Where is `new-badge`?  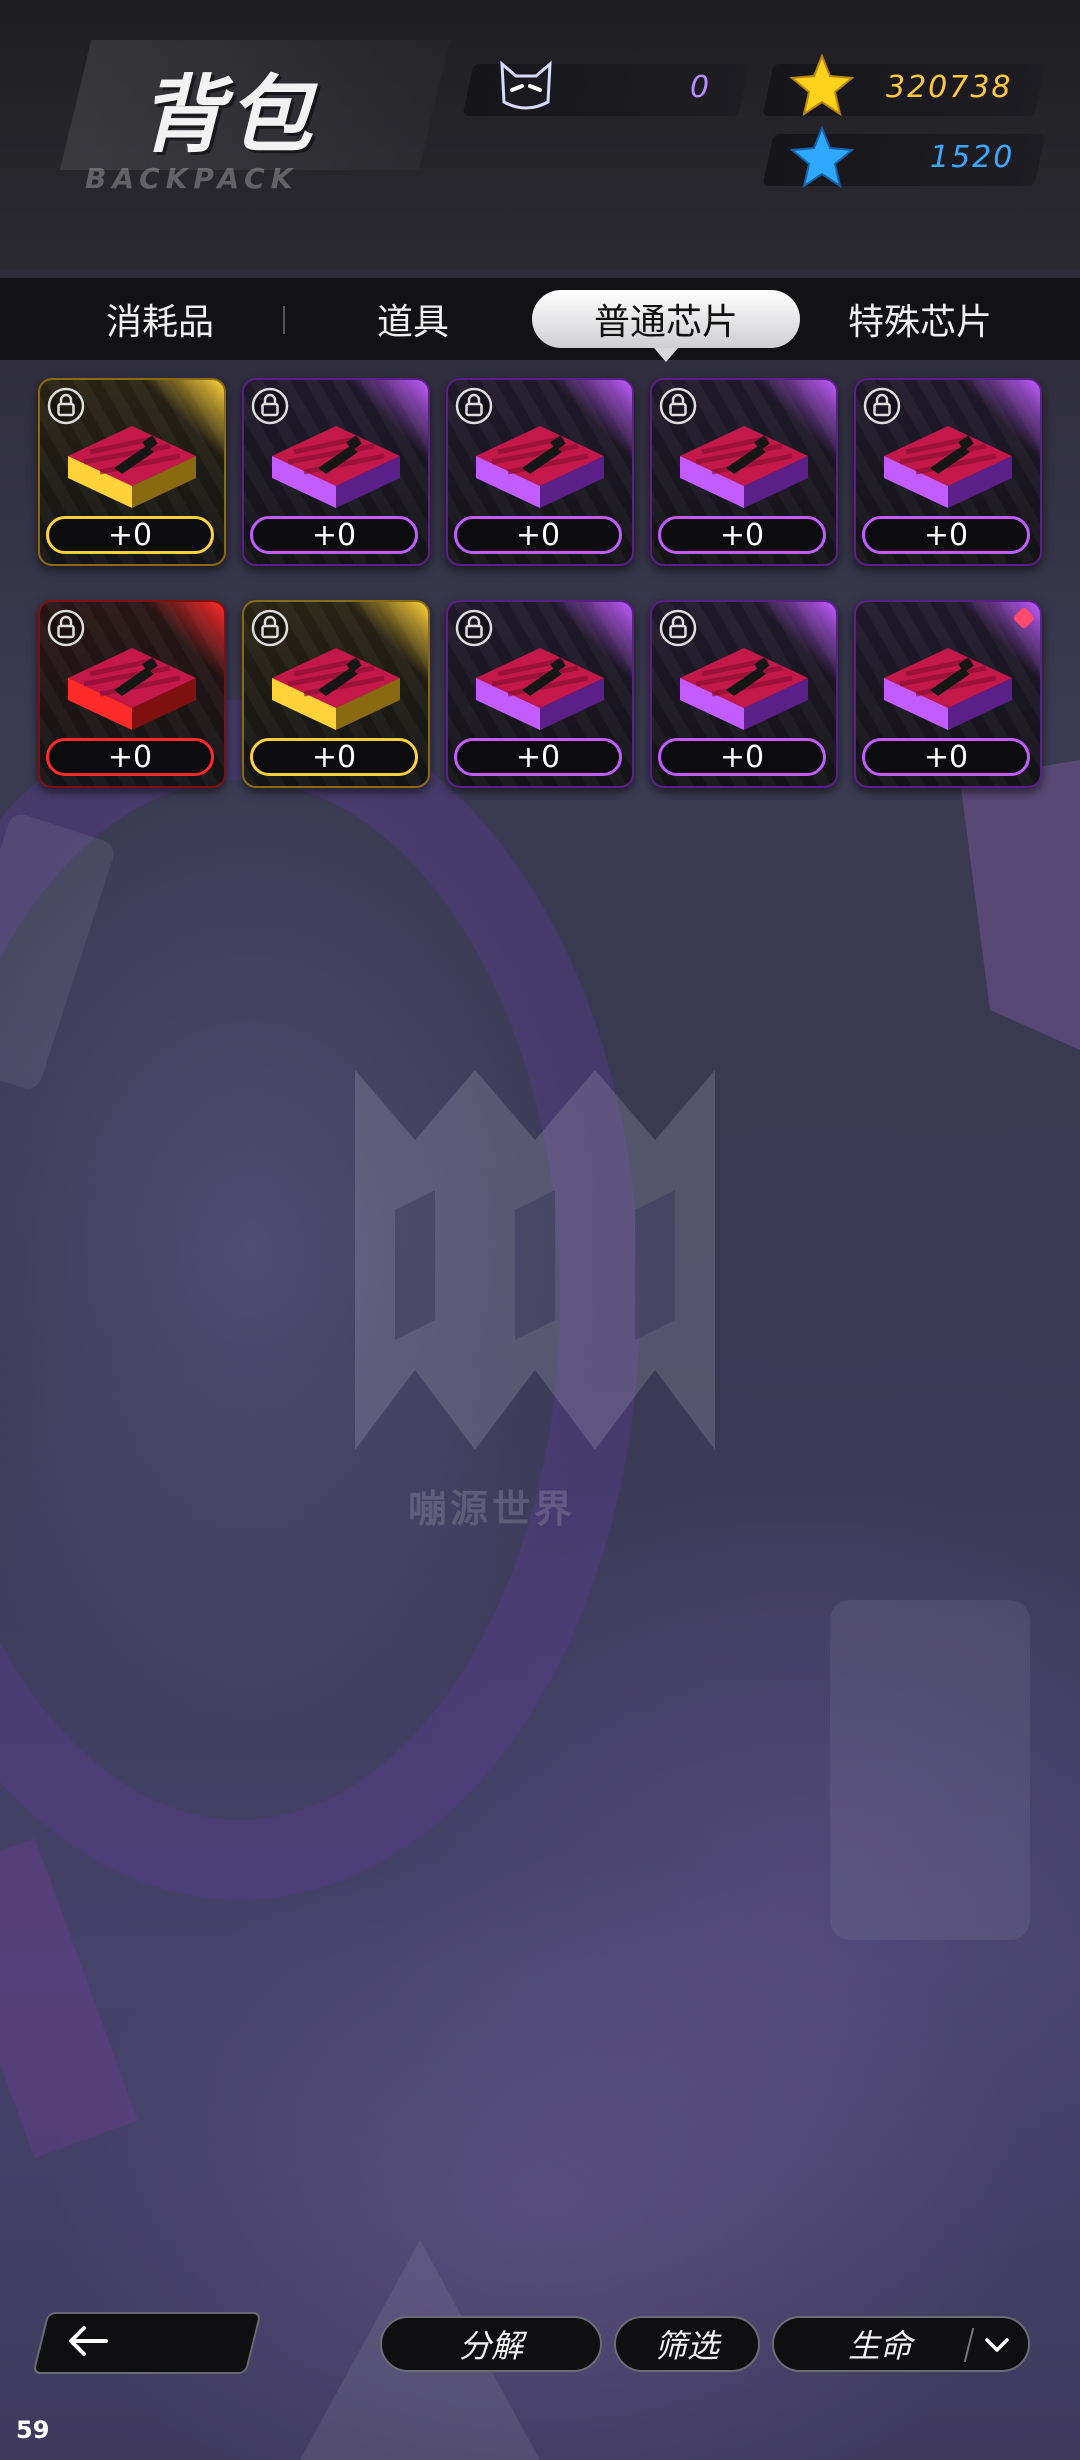 new-badge is located at coordinates (1024, 618).